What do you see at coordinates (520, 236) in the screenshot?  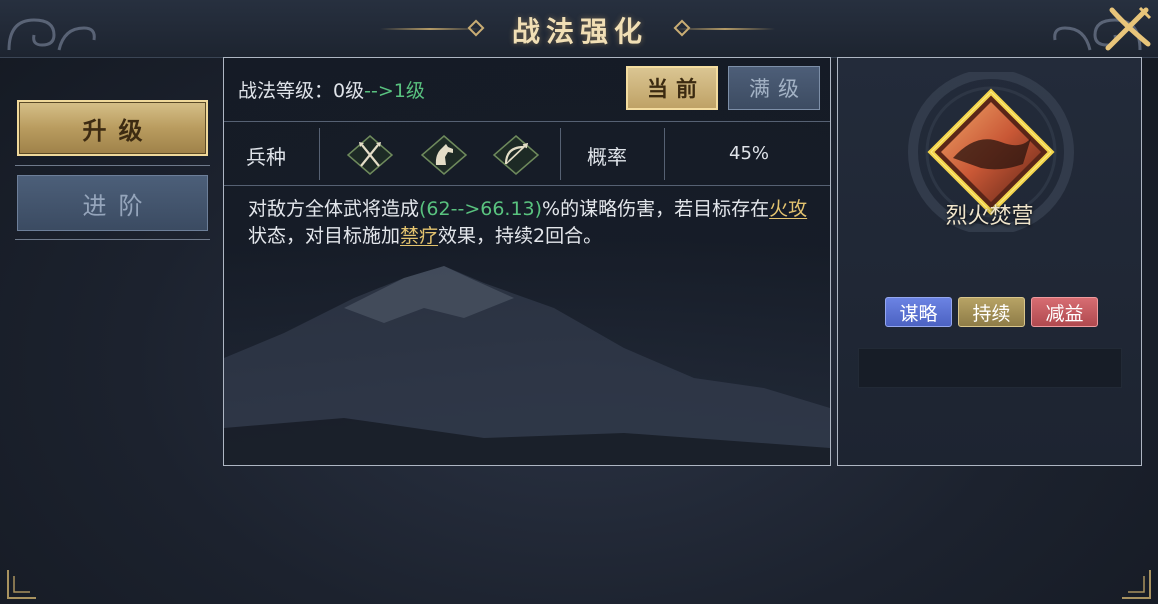 I see `desc-text: 效果，持续2回合。` at bounding box center [520, 236].